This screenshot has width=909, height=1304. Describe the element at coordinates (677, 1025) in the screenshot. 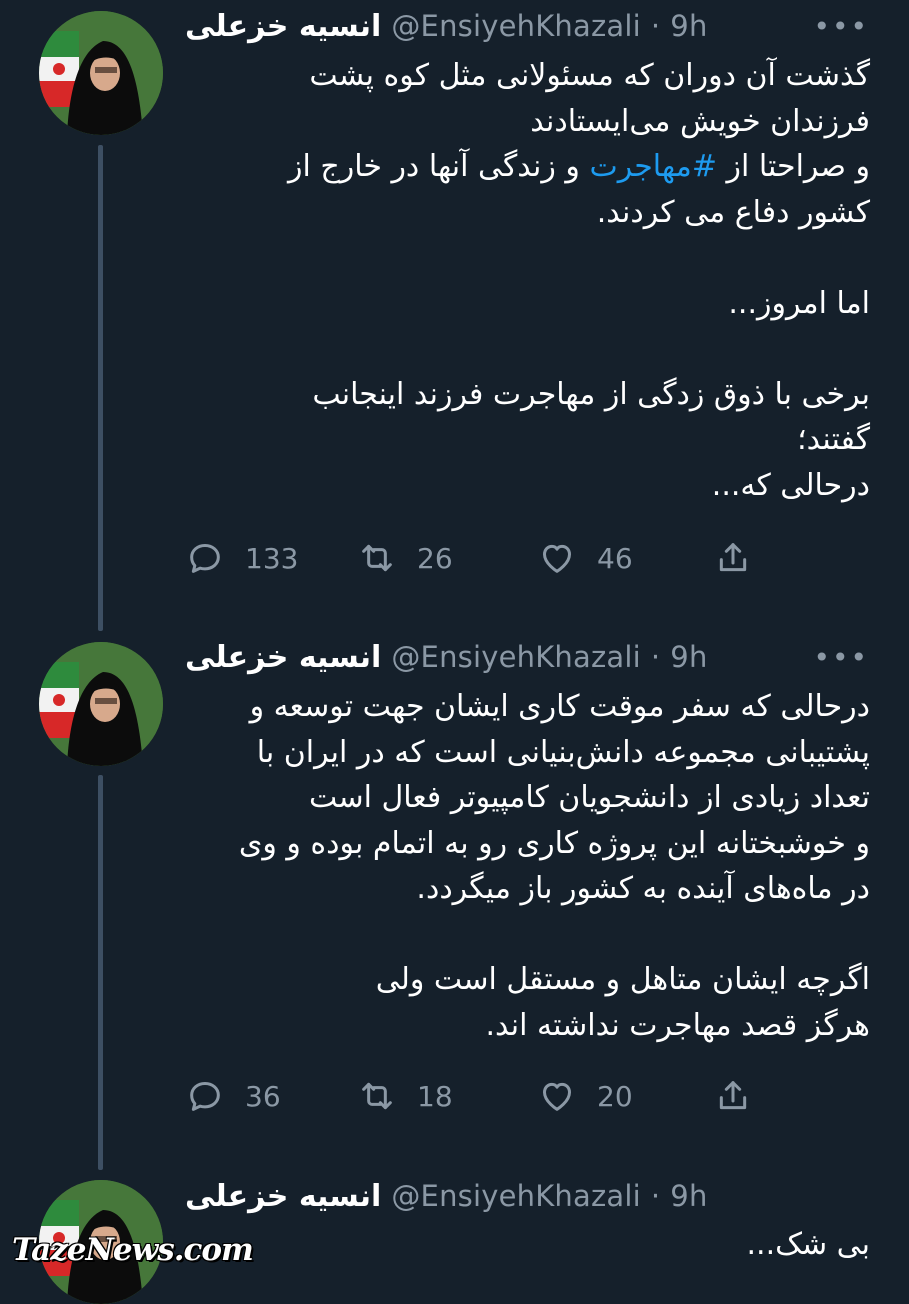

I see `text-line: هرگز قصد مهاجرت نداشته اند.` at that location.